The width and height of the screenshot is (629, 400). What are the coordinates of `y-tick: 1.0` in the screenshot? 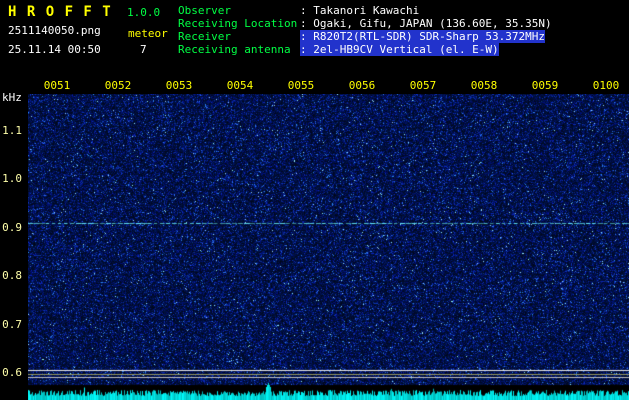 It's located at (12, 178).